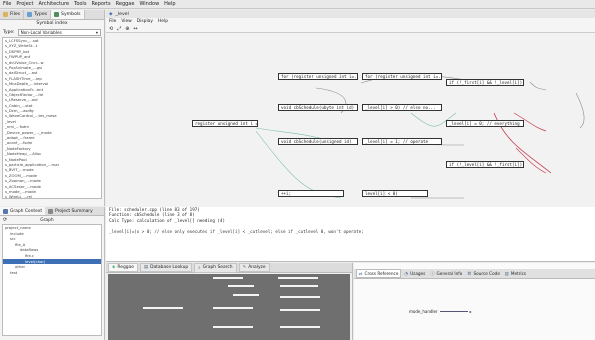 This screenshot has height=340, width=595. What do you see at coordinates (432, 273) in the screenshot?
I see `info-icon: ⓘ` at bounding box center [432, 273].